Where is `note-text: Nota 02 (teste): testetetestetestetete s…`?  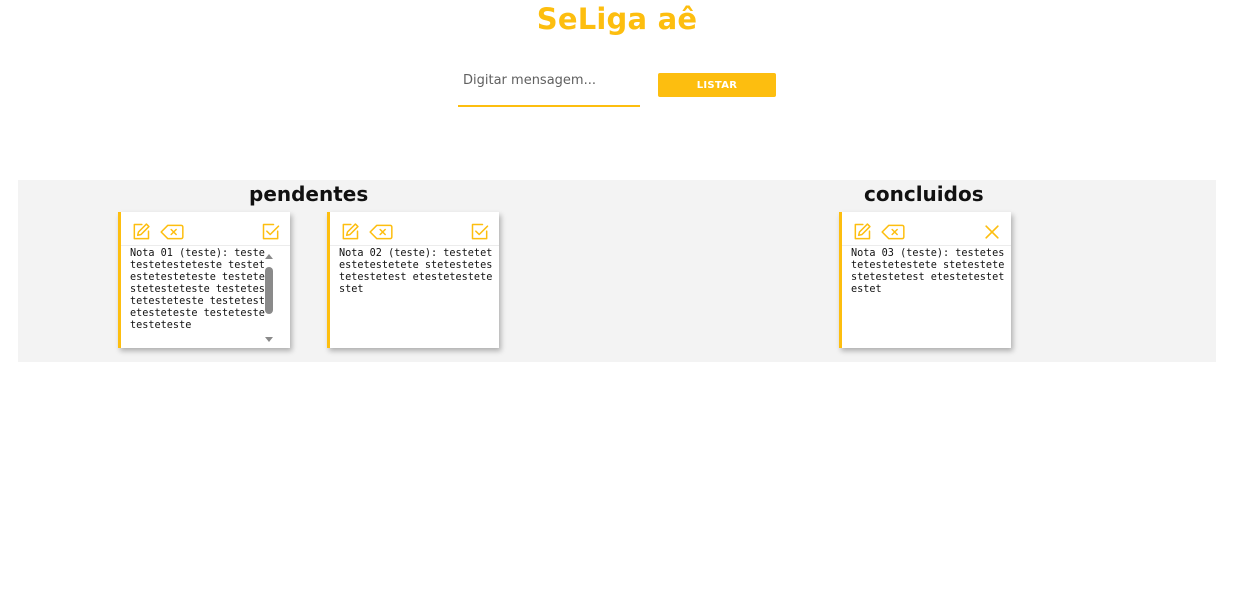 note-text: Nota 02 (teste): testetetestetestetete s… is located at coordinates (416, 271).